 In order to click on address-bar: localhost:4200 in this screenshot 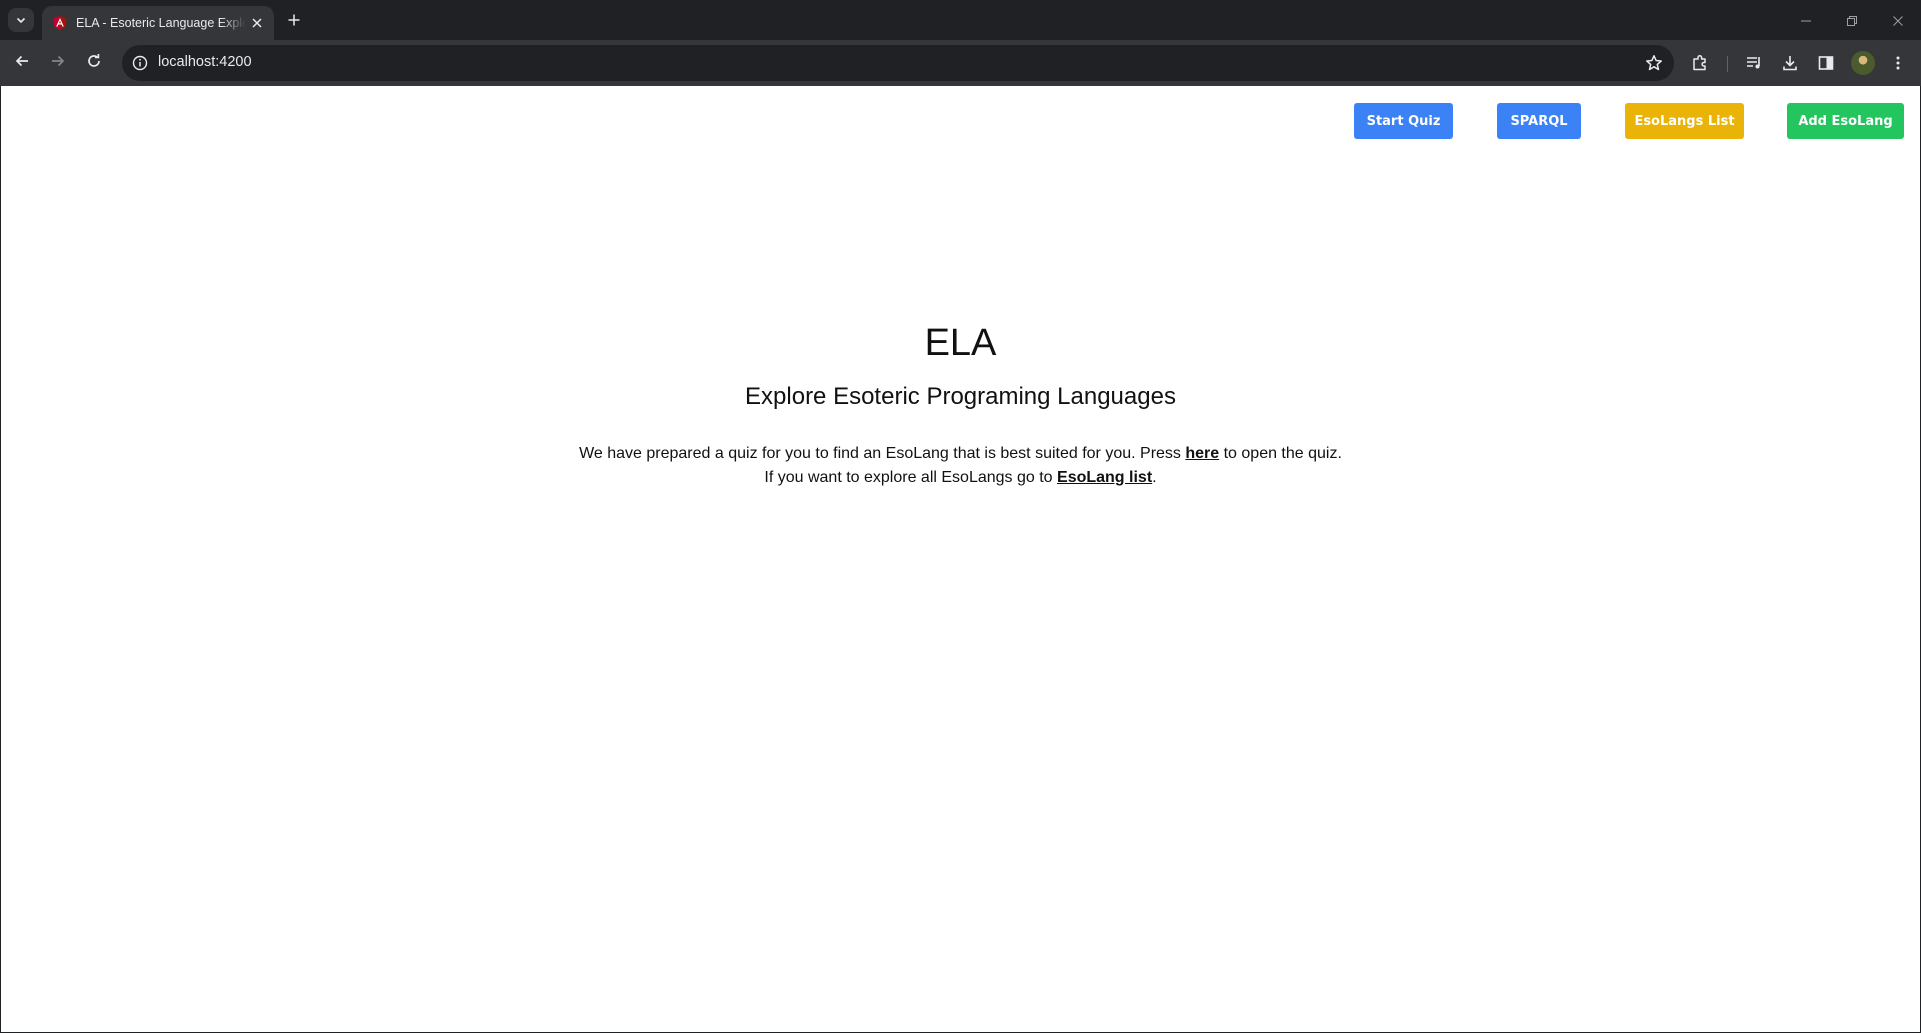, I will do `click(898, 63)`.